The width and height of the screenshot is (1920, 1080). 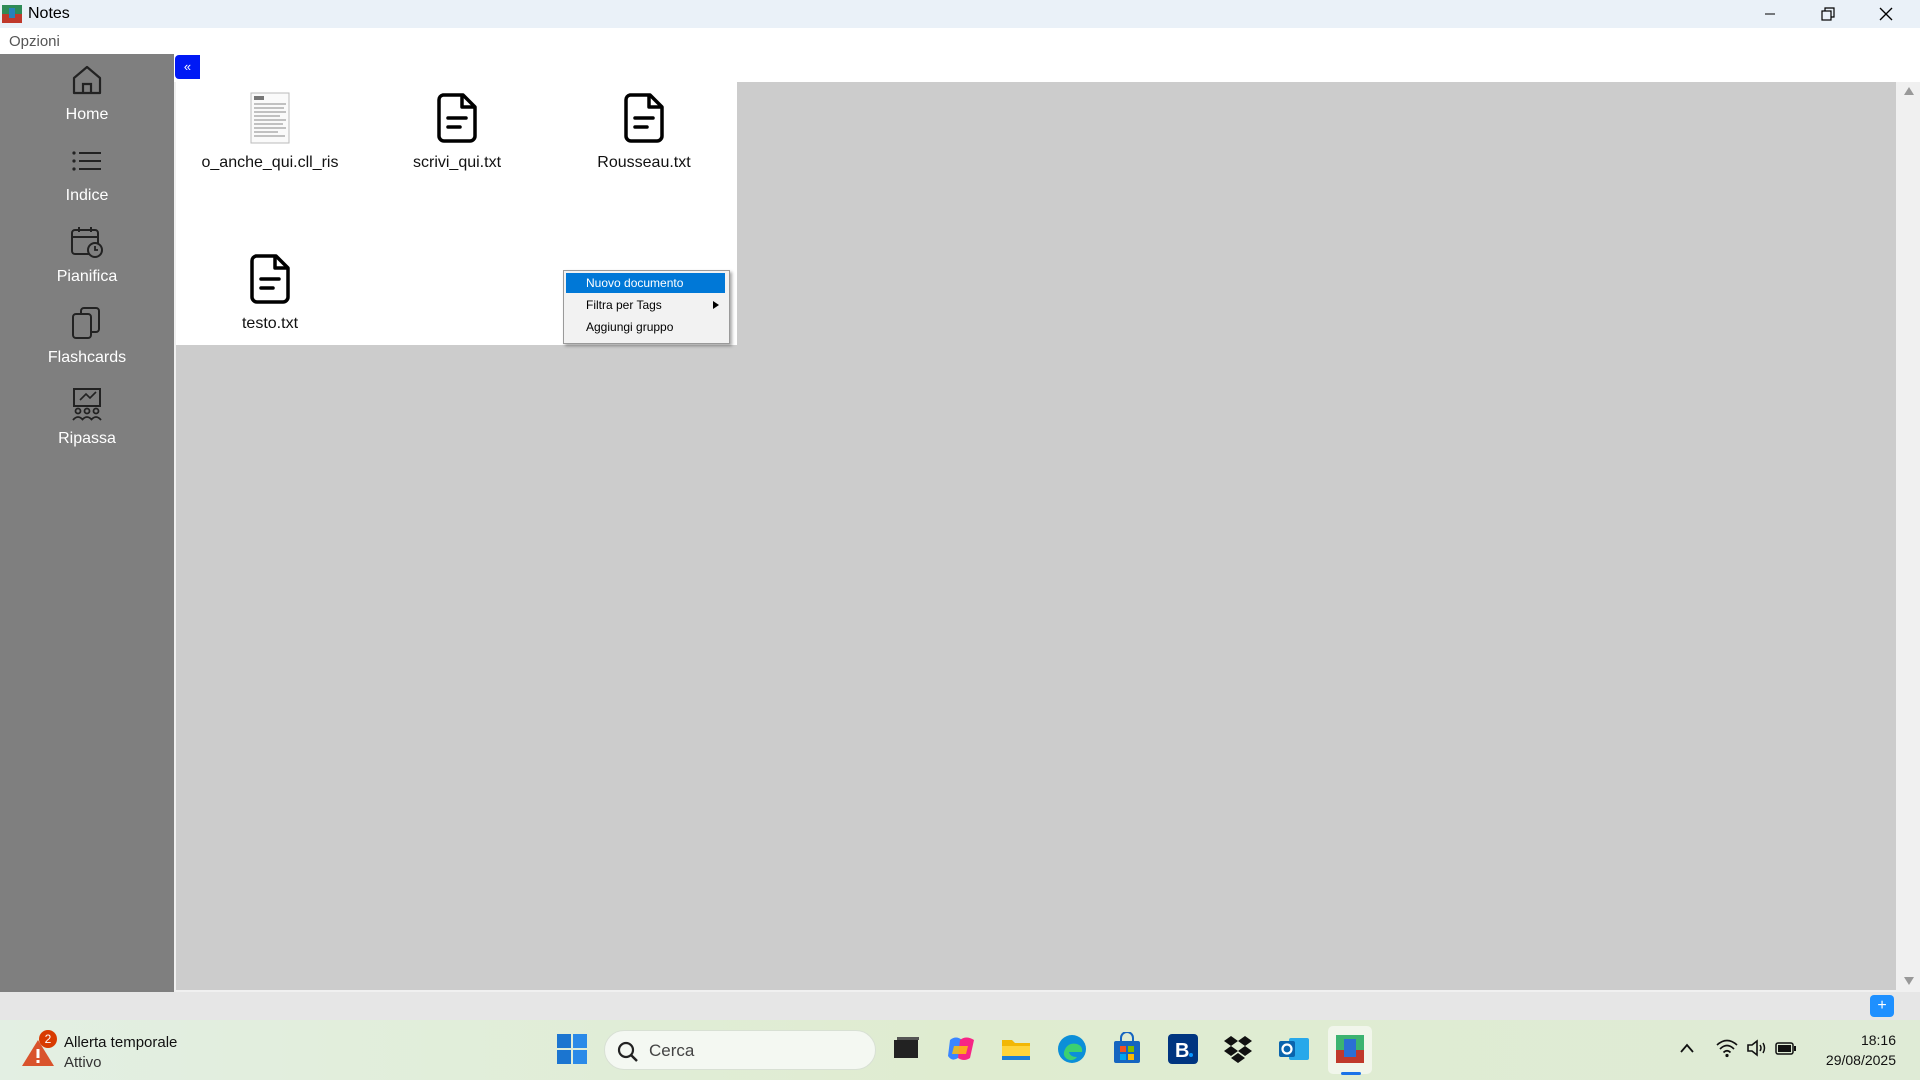 I want to click on sidebar-item-flashcards: Flashcards, so click(x=87, y=343).